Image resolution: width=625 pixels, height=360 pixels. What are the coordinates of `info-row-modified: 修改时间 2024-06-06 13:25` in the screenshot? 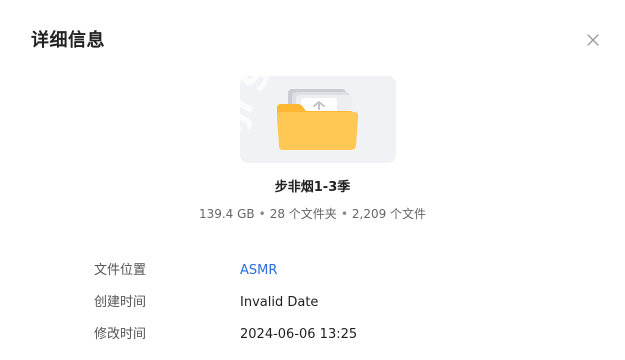 It's located at (329, 335).